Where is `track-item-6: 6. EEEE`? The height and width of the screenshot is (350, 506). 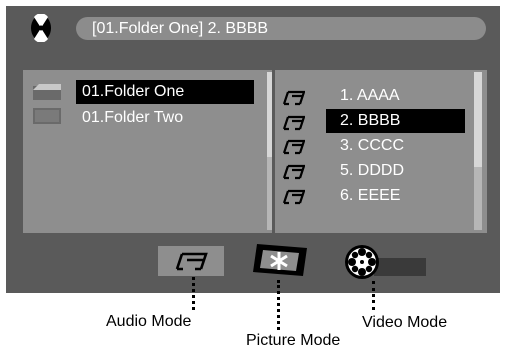 track-item-6: 6. EEEE is located at coordinates (363, 196).